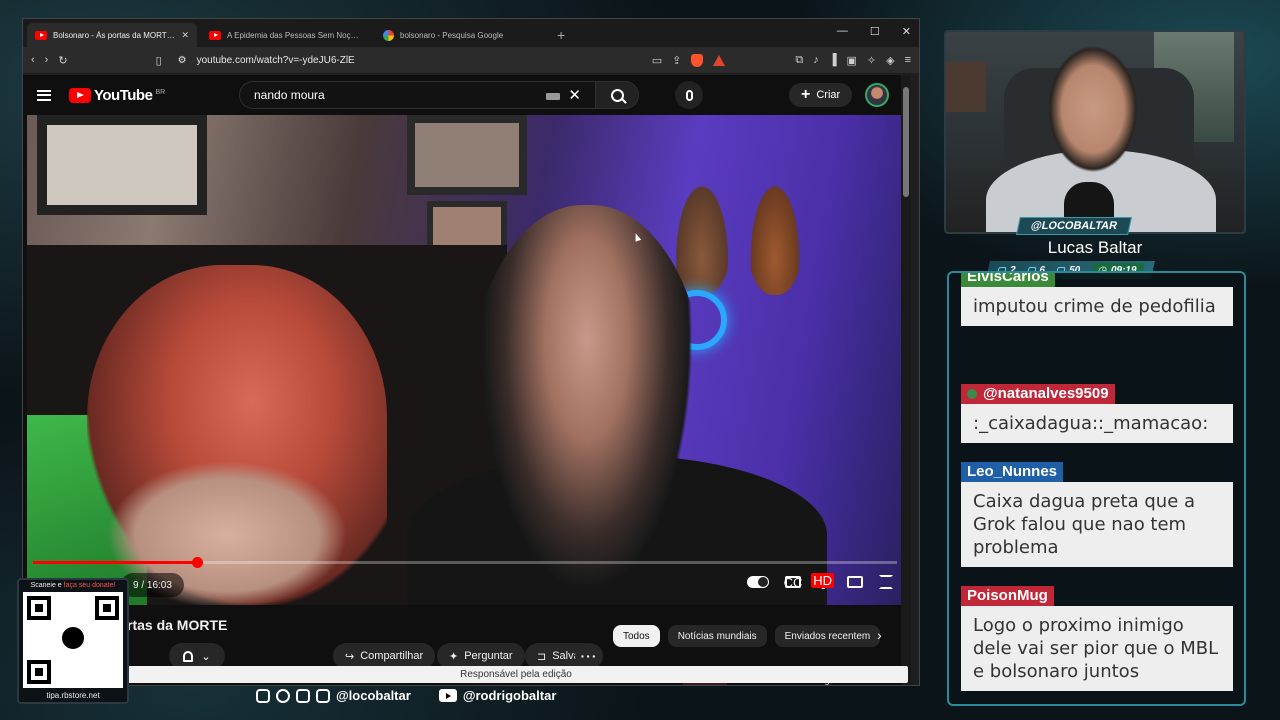 The width and height of the screenshot is (1280, 720). Describe the element at coordinates (793, 582) in the screenshot. I see `subtitles-icon: CC` at that location.